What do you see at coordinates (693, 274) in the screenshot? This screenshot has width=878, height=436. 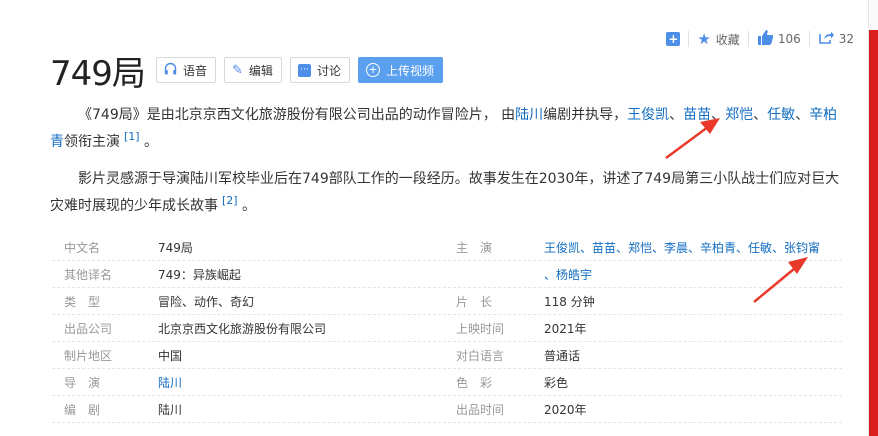 I see `cast-links-continued: 、杨皓宇` at bounding box center [693, 274].